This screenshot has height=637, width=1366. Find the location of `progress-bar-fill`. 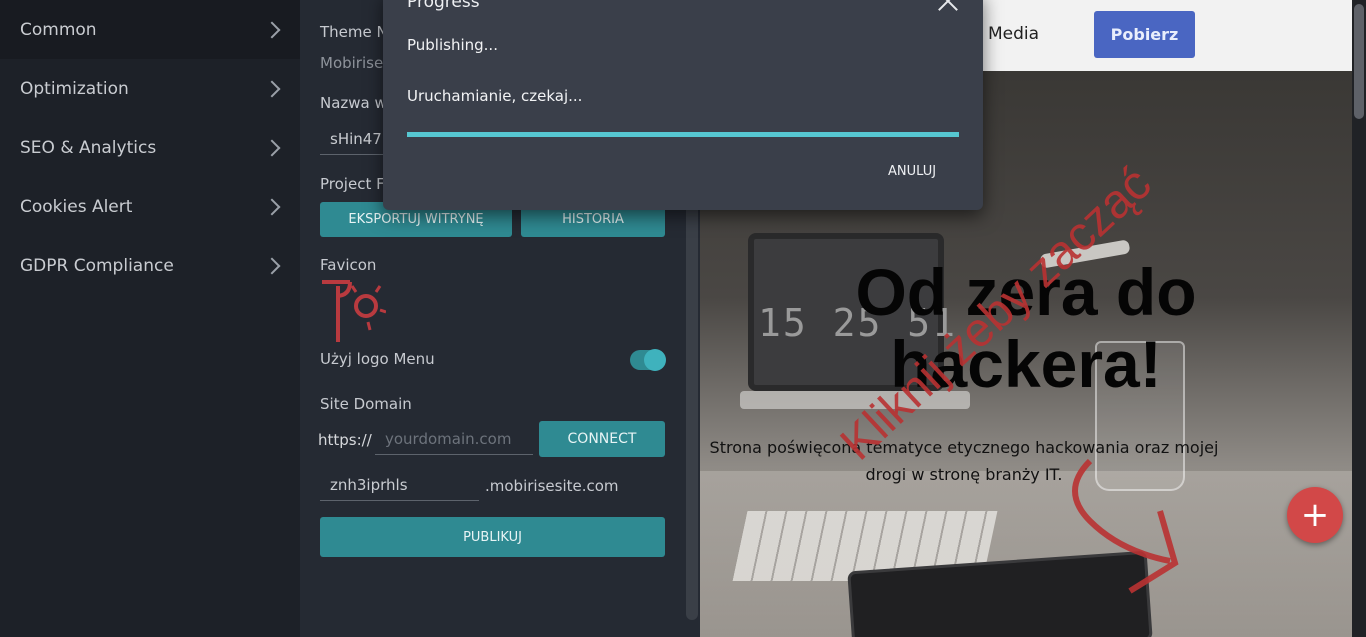

progress-bar-fill is located at coordinates (683, 134).